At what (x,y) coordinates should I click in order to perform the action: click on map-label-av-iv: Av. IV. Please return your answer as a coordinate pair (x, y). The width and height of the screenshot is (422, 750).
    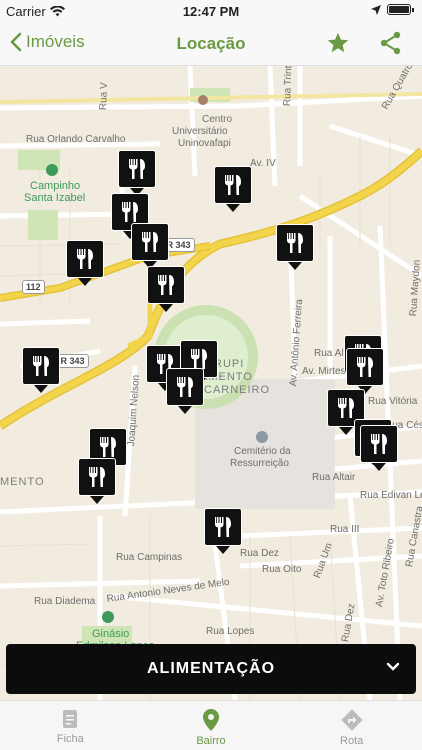
    Looking at the image, I should click on (263, 163).